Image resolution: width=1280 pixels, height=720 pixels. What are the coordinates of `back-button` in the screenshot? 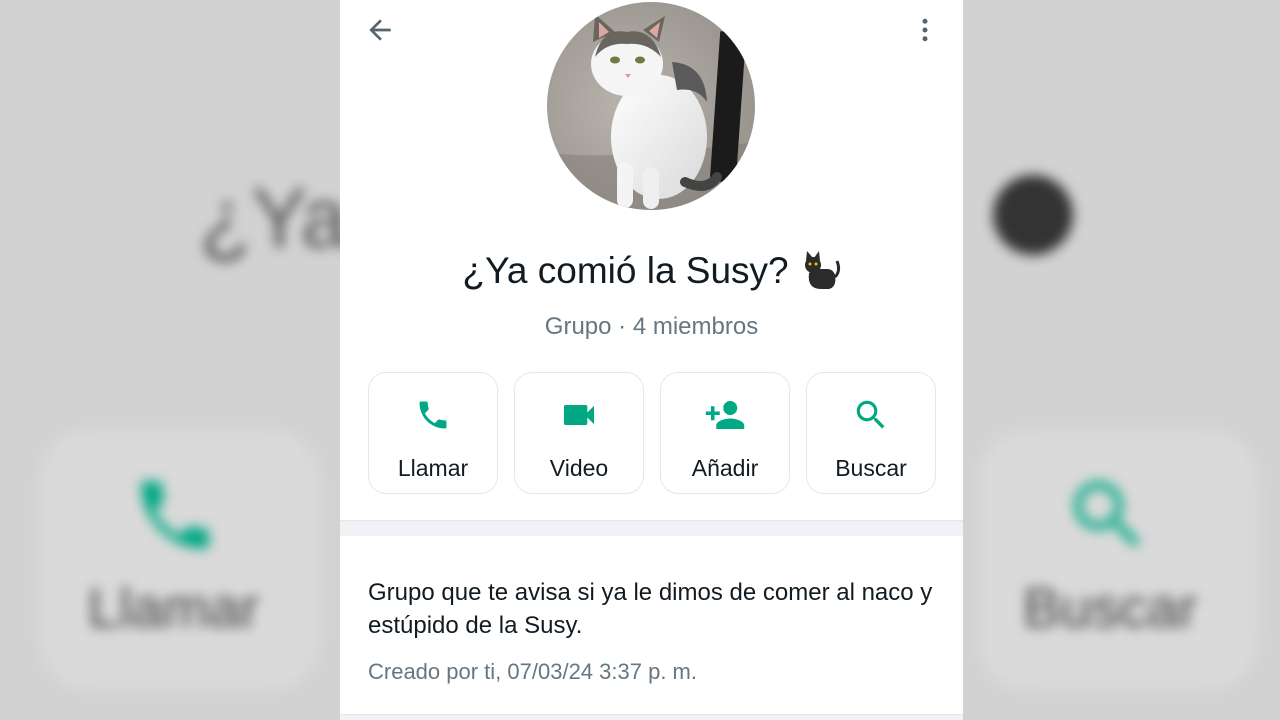 It's located at (380, 30).